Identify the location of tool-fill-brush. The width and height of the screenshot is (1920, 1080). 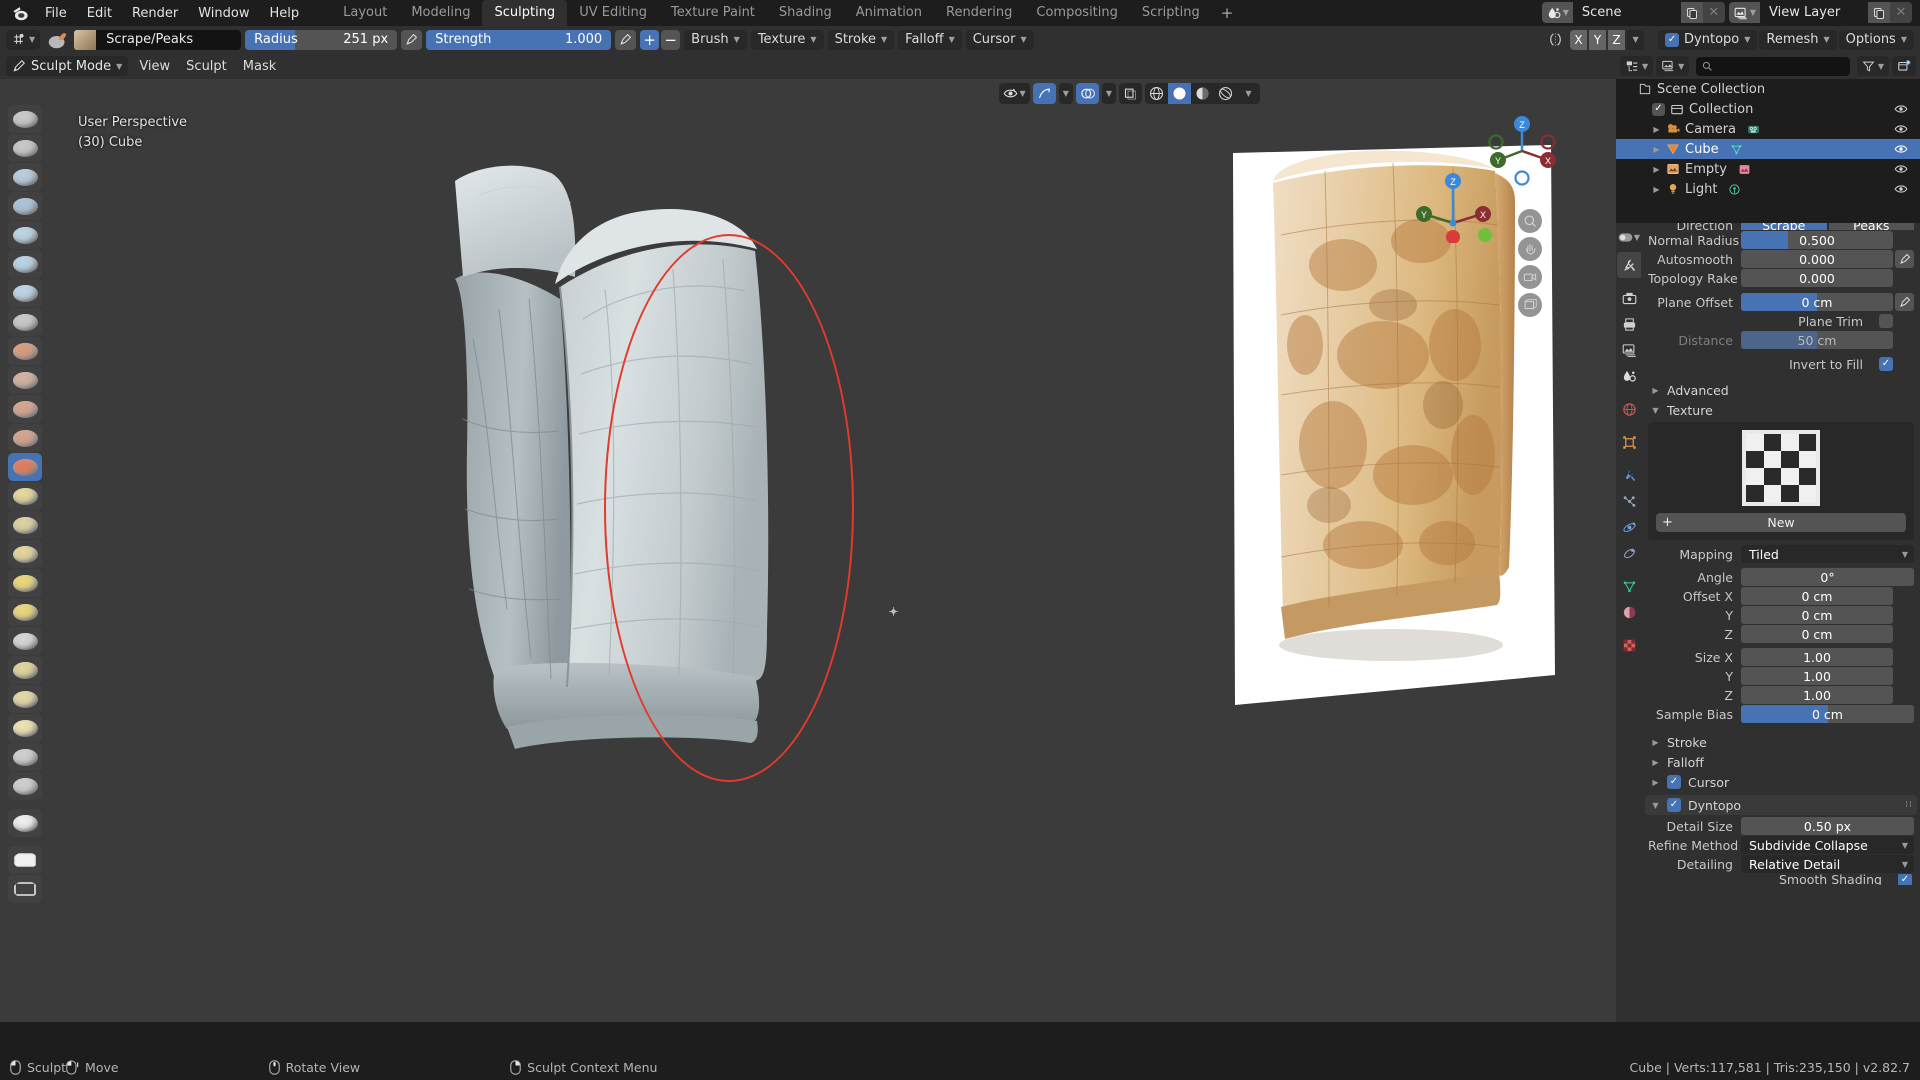
(25, 438).